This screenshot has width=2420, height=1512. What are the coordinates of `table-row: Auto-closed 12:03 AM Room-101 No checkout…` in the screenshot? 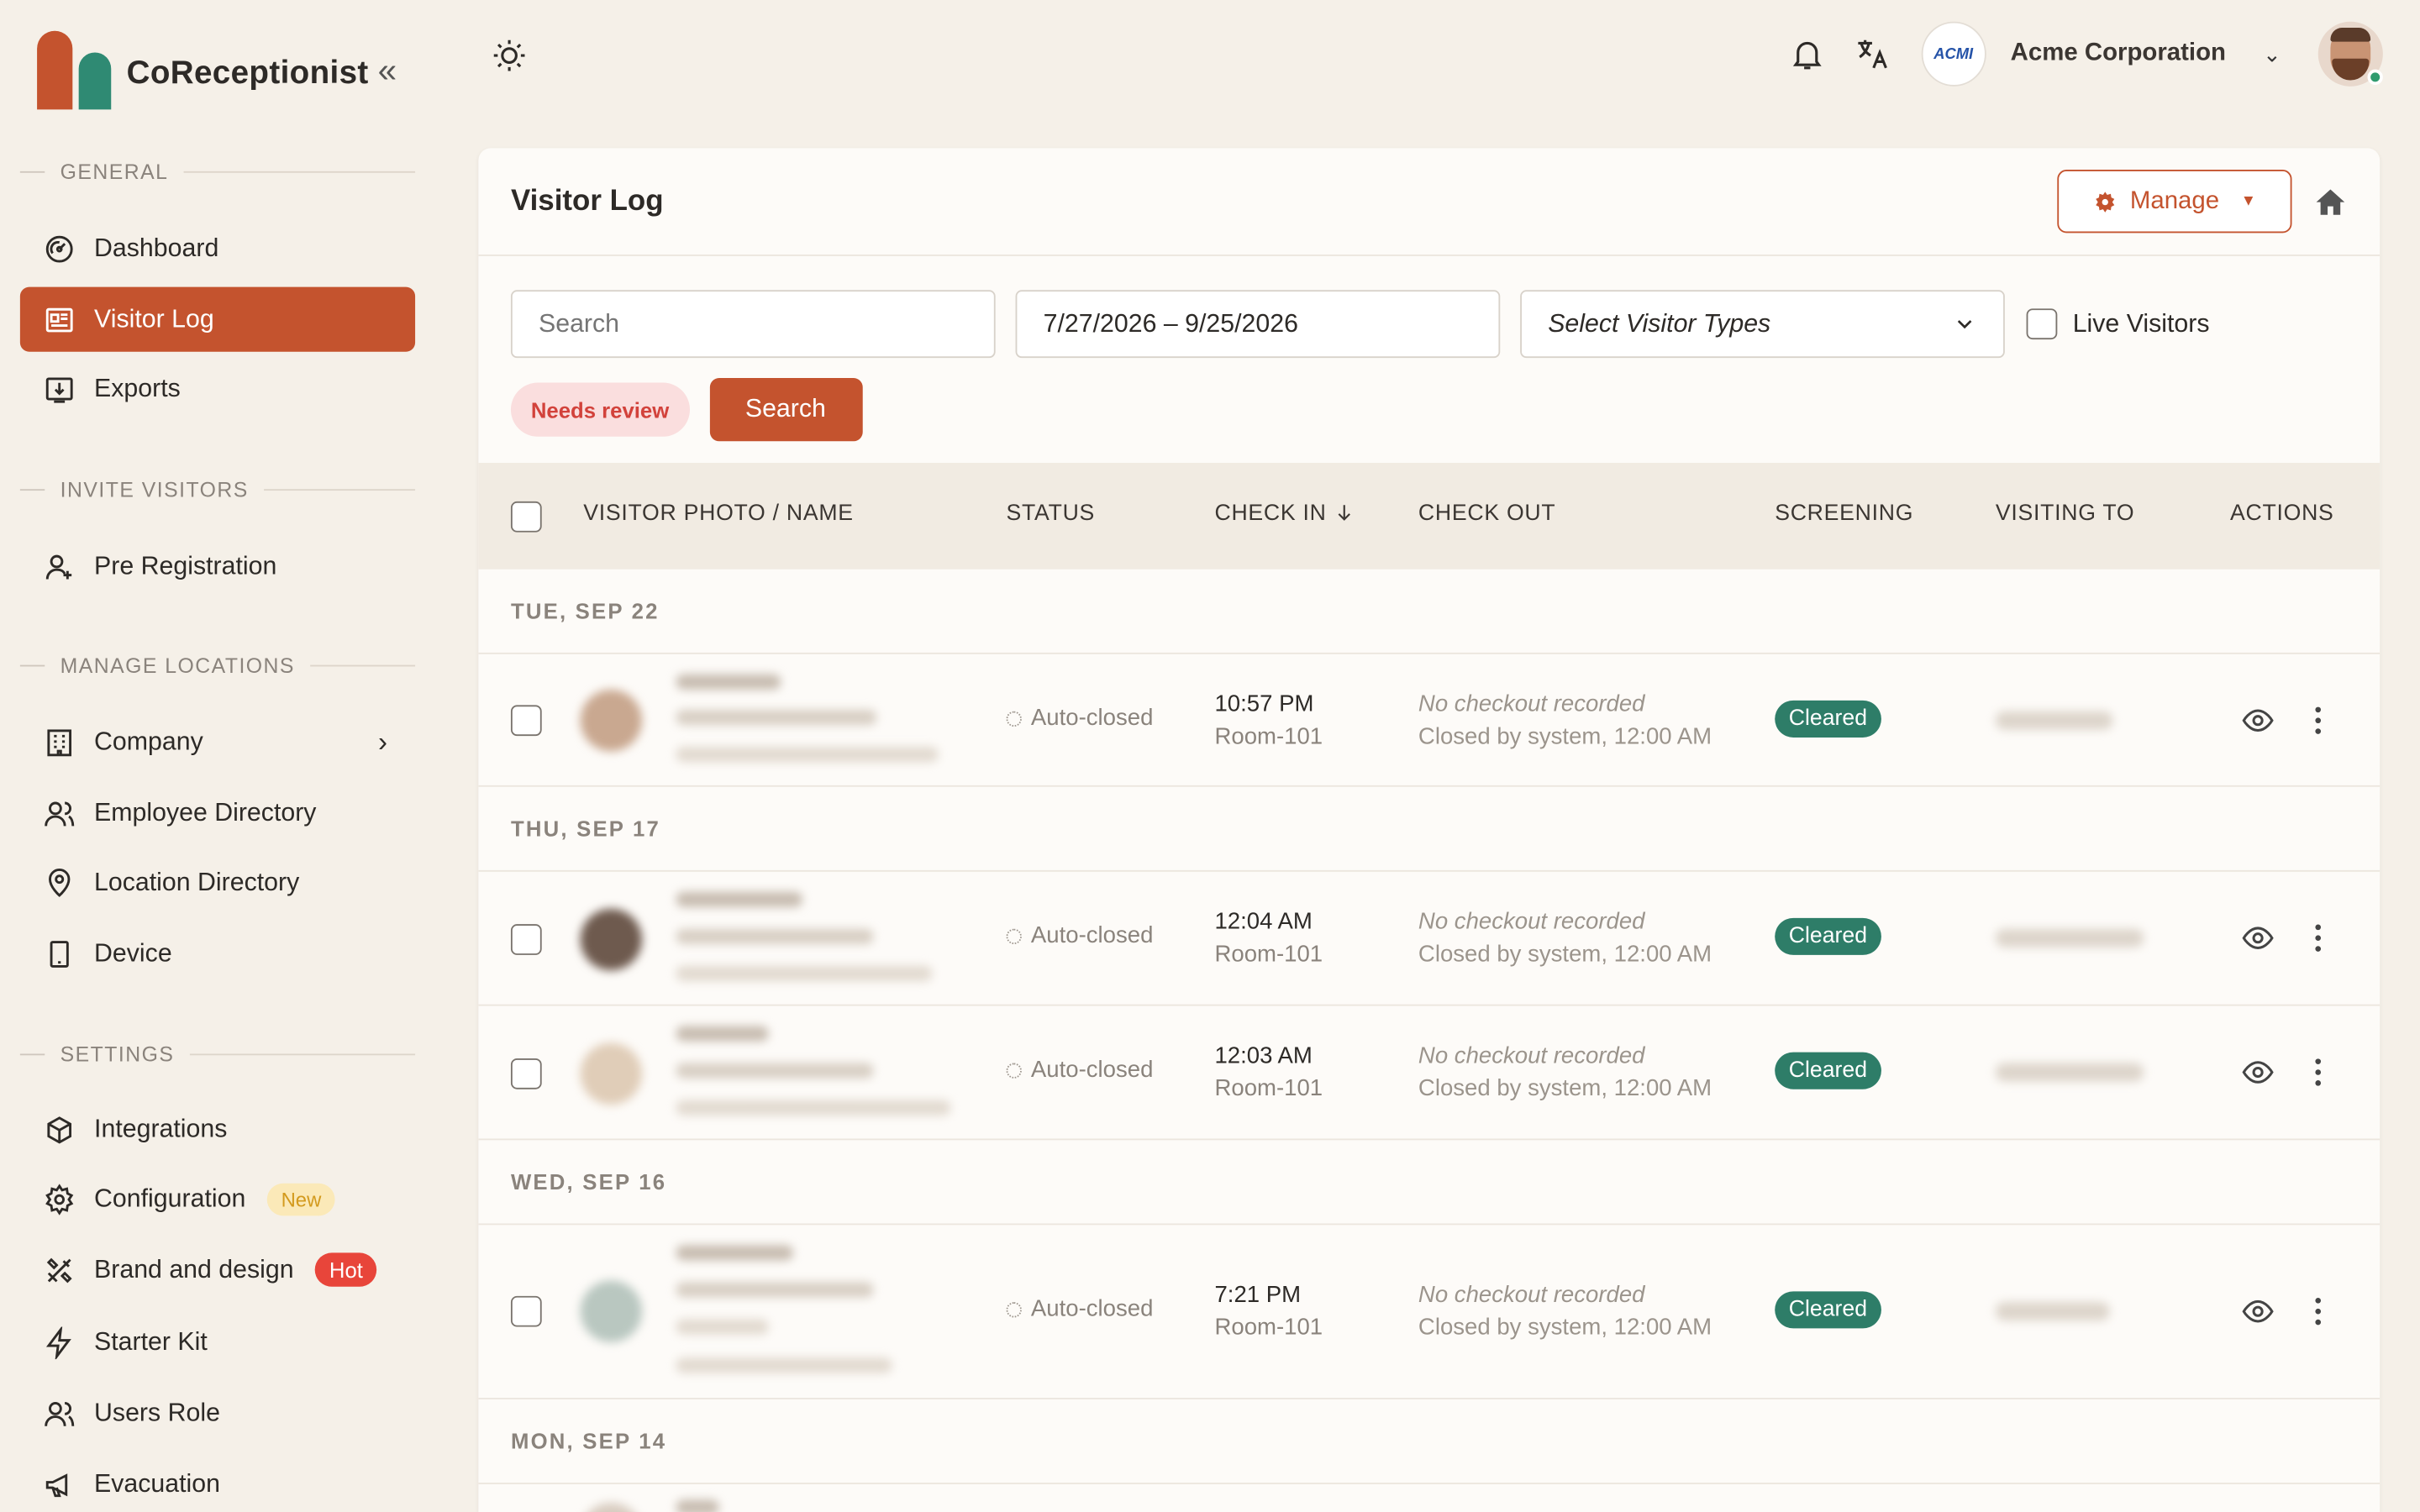 It's located at (1429, 1073).